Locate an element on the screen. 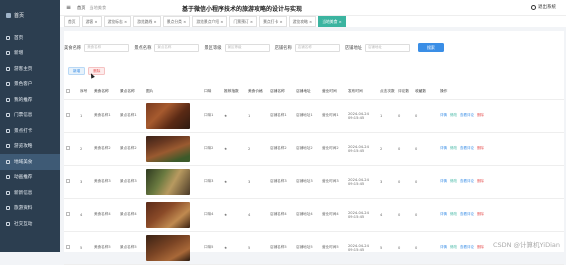 This screenshot has height=265, width=566. user-icon is located at coordinates (533, 7).